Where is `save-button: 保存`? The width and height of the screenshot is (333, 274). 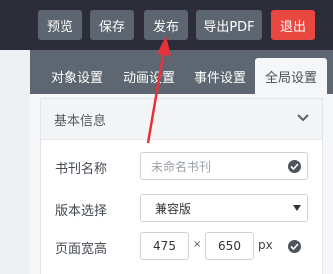 save-button: 保存 is located at coordinates (112, 25).